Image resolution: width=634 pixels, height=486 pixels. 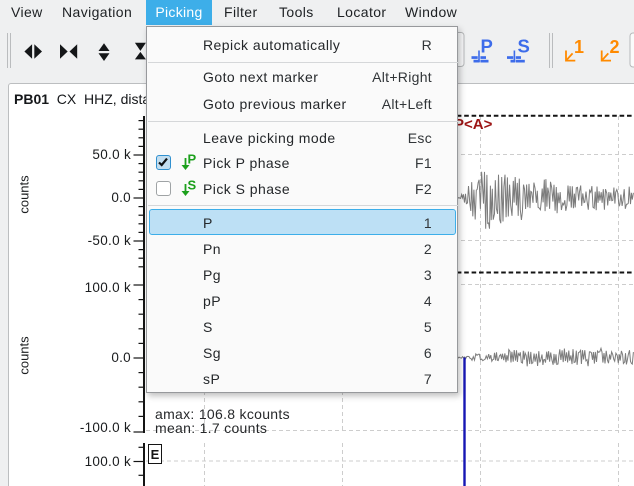 What do you see at coordinates (615, 47) in the screenshot?
I see `svg-text: 2` at bounding box center [615, 47].